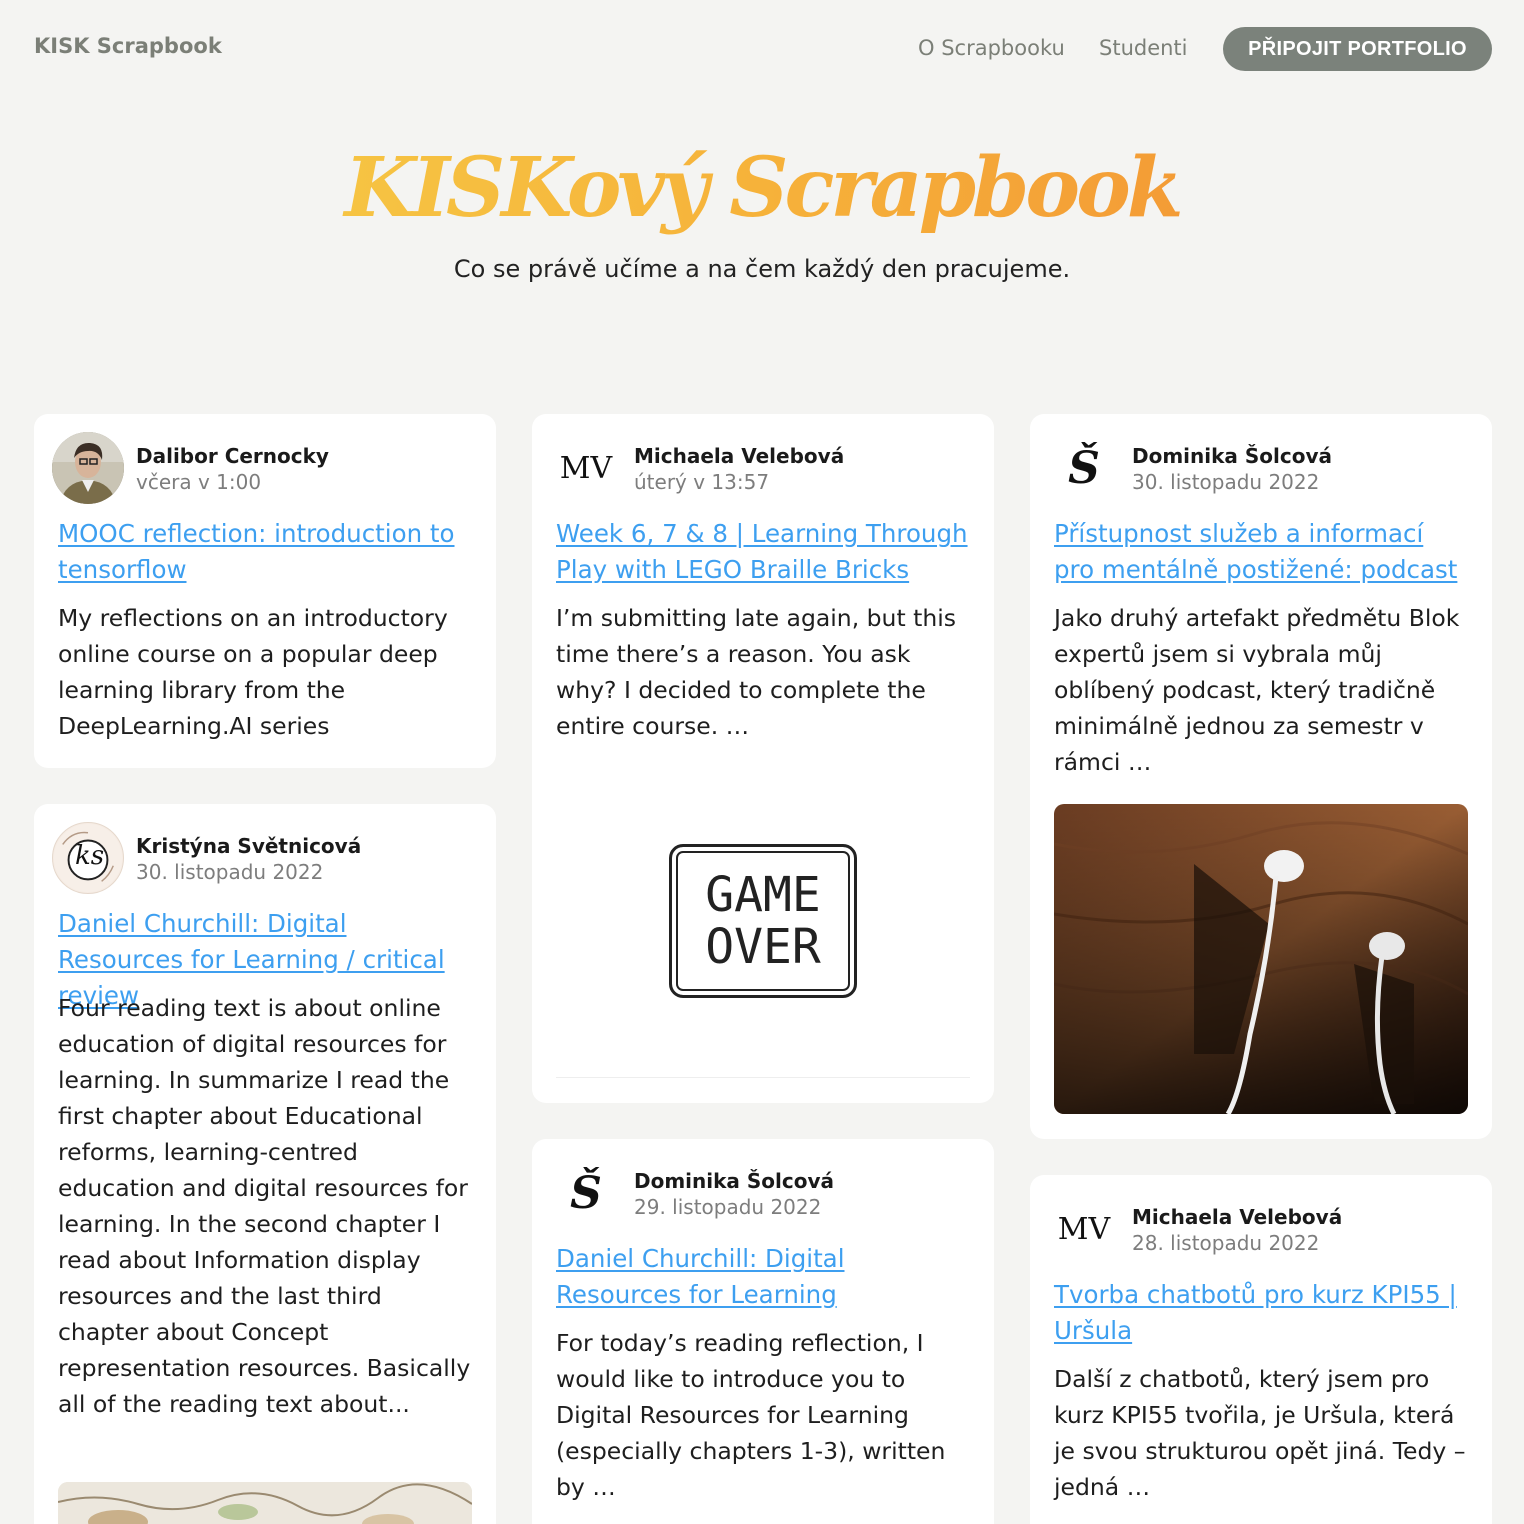 This screenshot has width=1524, height=1524. Describe the element at coordinates (991, 48) in the screenshot. I see `nav-link-about: O Scrapbooku` at that location.